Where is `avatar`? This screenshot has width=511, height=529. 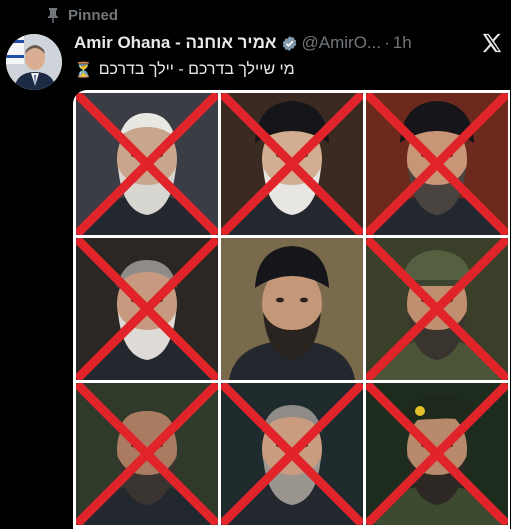 avatar is located at coordinates (34, 62).